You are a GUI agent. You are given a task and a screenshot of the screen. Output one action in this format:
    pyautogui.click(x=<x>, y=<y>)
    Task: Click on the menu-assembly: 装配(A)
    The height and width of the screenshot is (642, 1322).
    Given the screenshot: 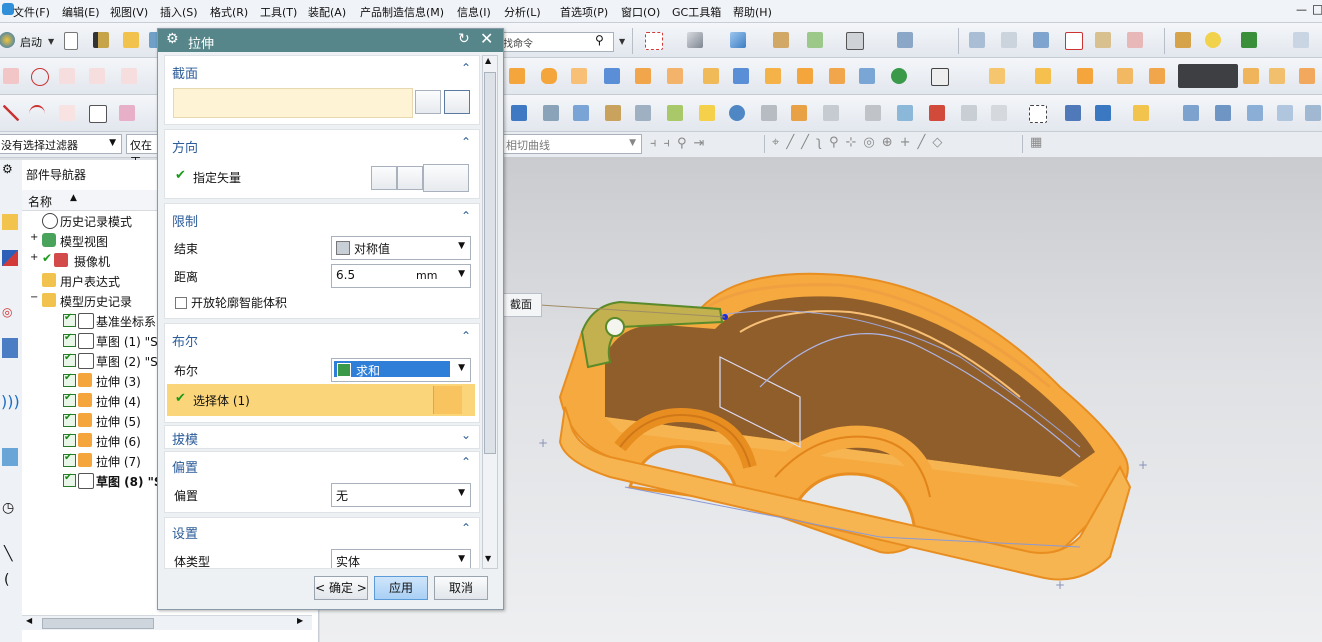 What is the action you would take?
    pyautogui.click(x=327, y=12)
    